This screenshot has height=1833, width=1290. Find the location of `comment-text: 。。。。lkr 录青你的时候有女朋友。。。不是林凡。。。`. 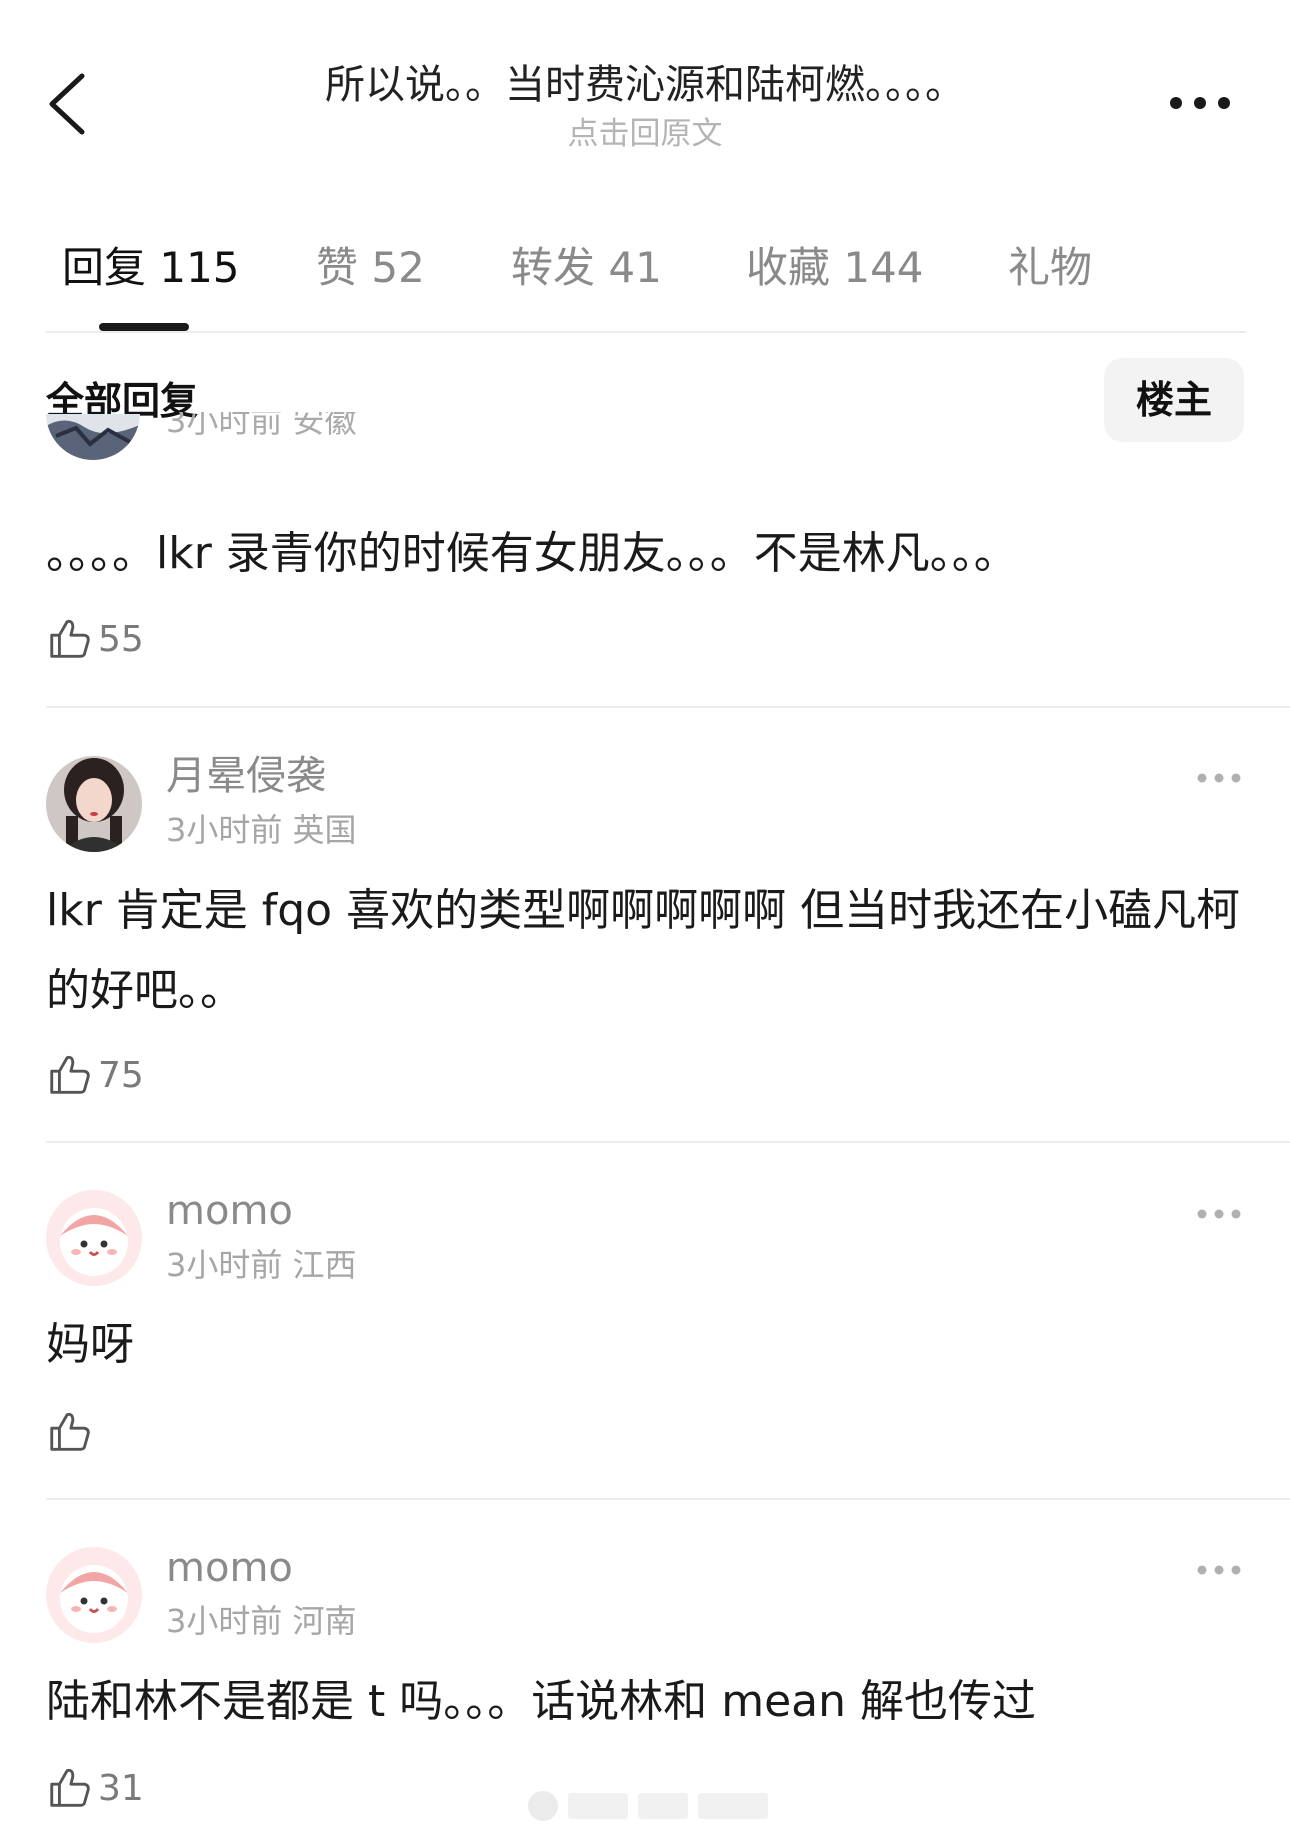

comment-text: 。。。。lkr 录青你的时候有女朋友。。。不是林凡。。。 is located at coordinates (532, 553).